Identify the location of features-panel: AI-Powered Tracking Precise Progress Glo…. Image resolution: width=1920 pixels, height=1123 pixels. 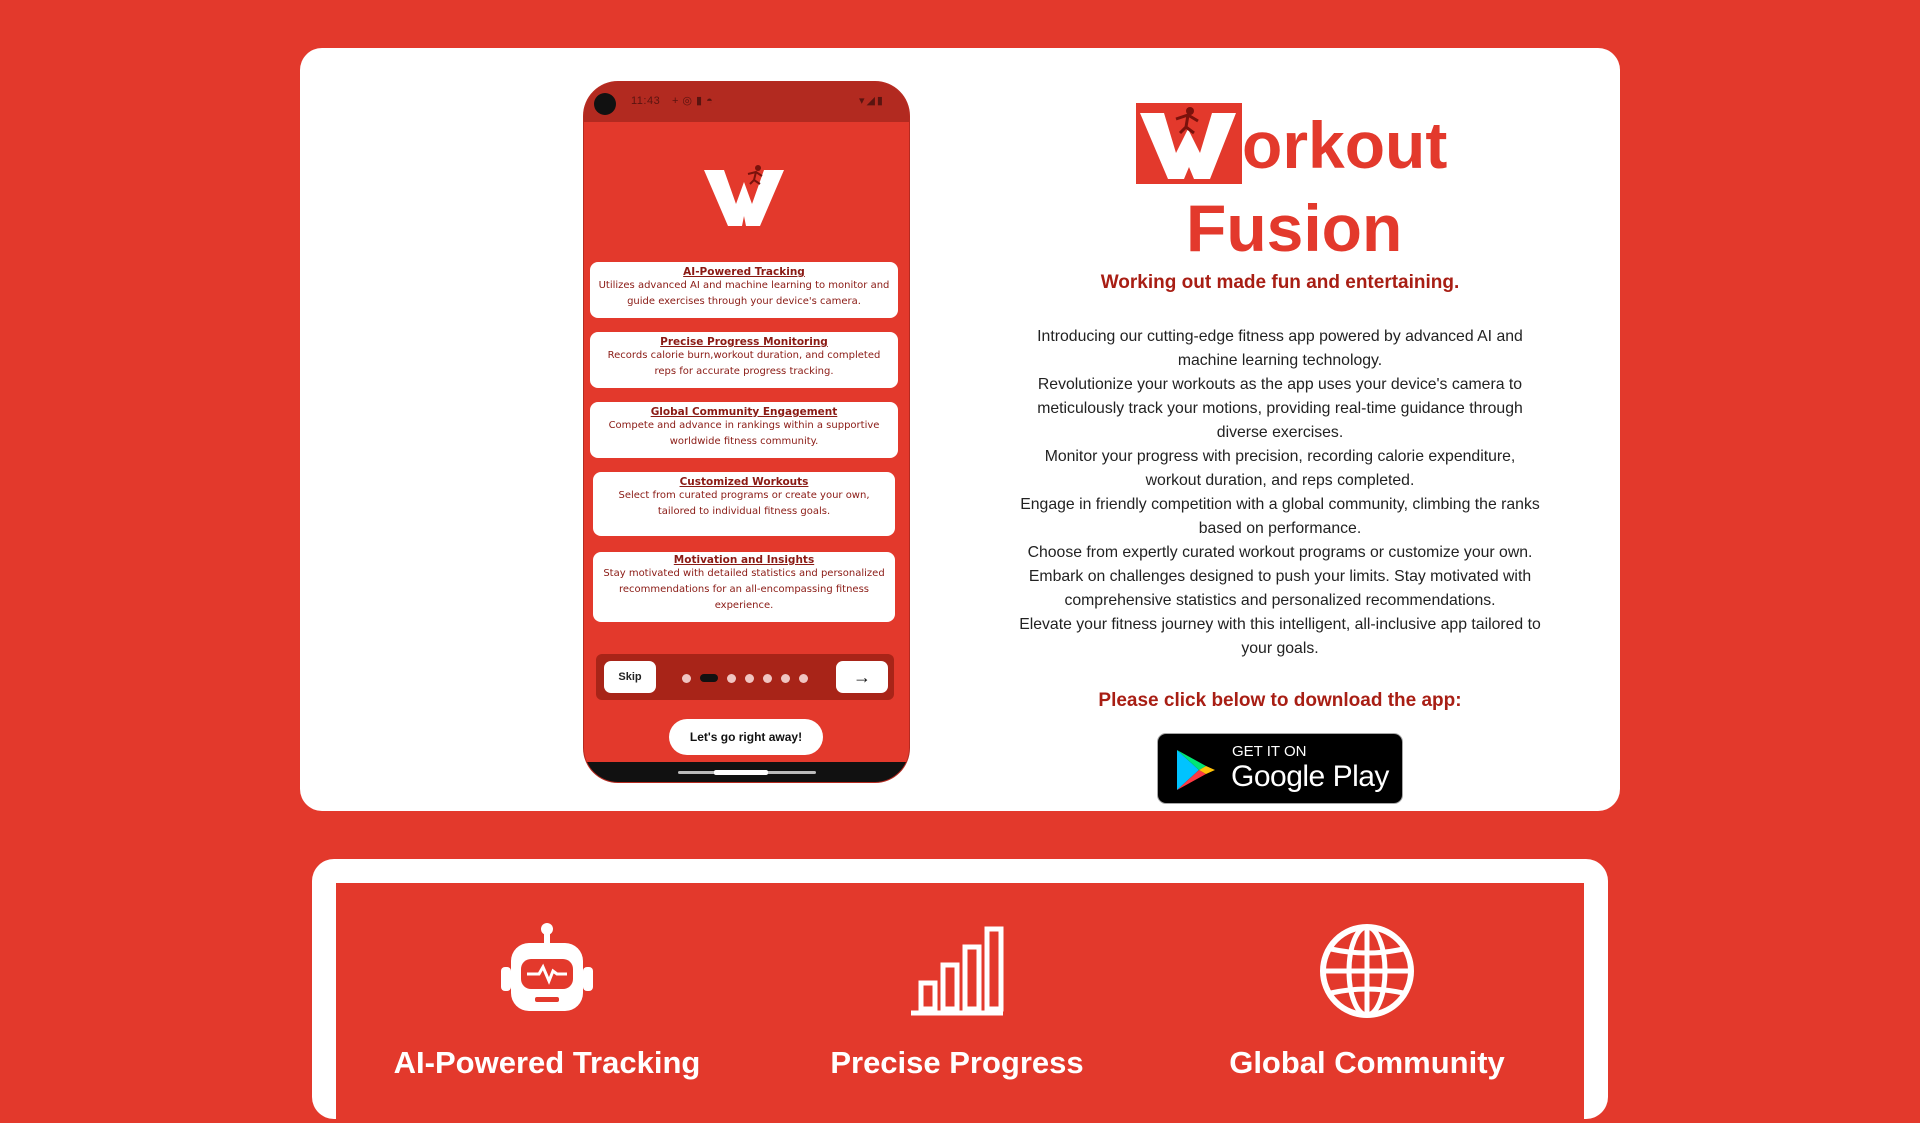
(960, 1003).